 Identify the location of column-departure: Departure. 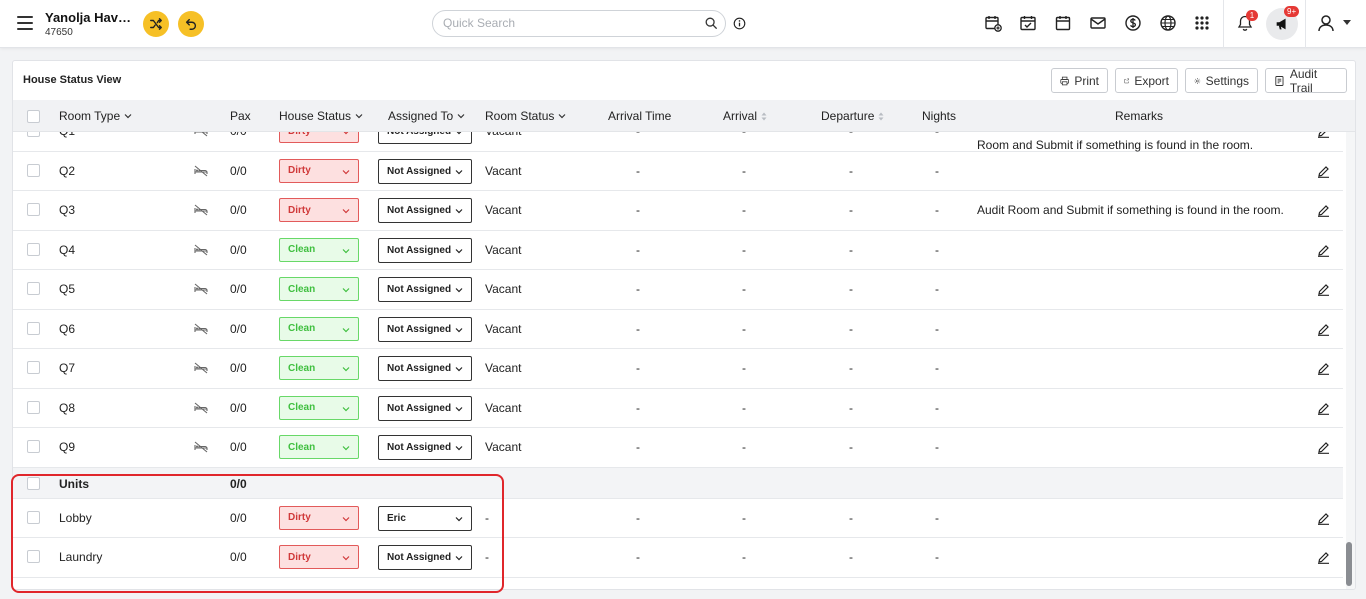
(852, 116).